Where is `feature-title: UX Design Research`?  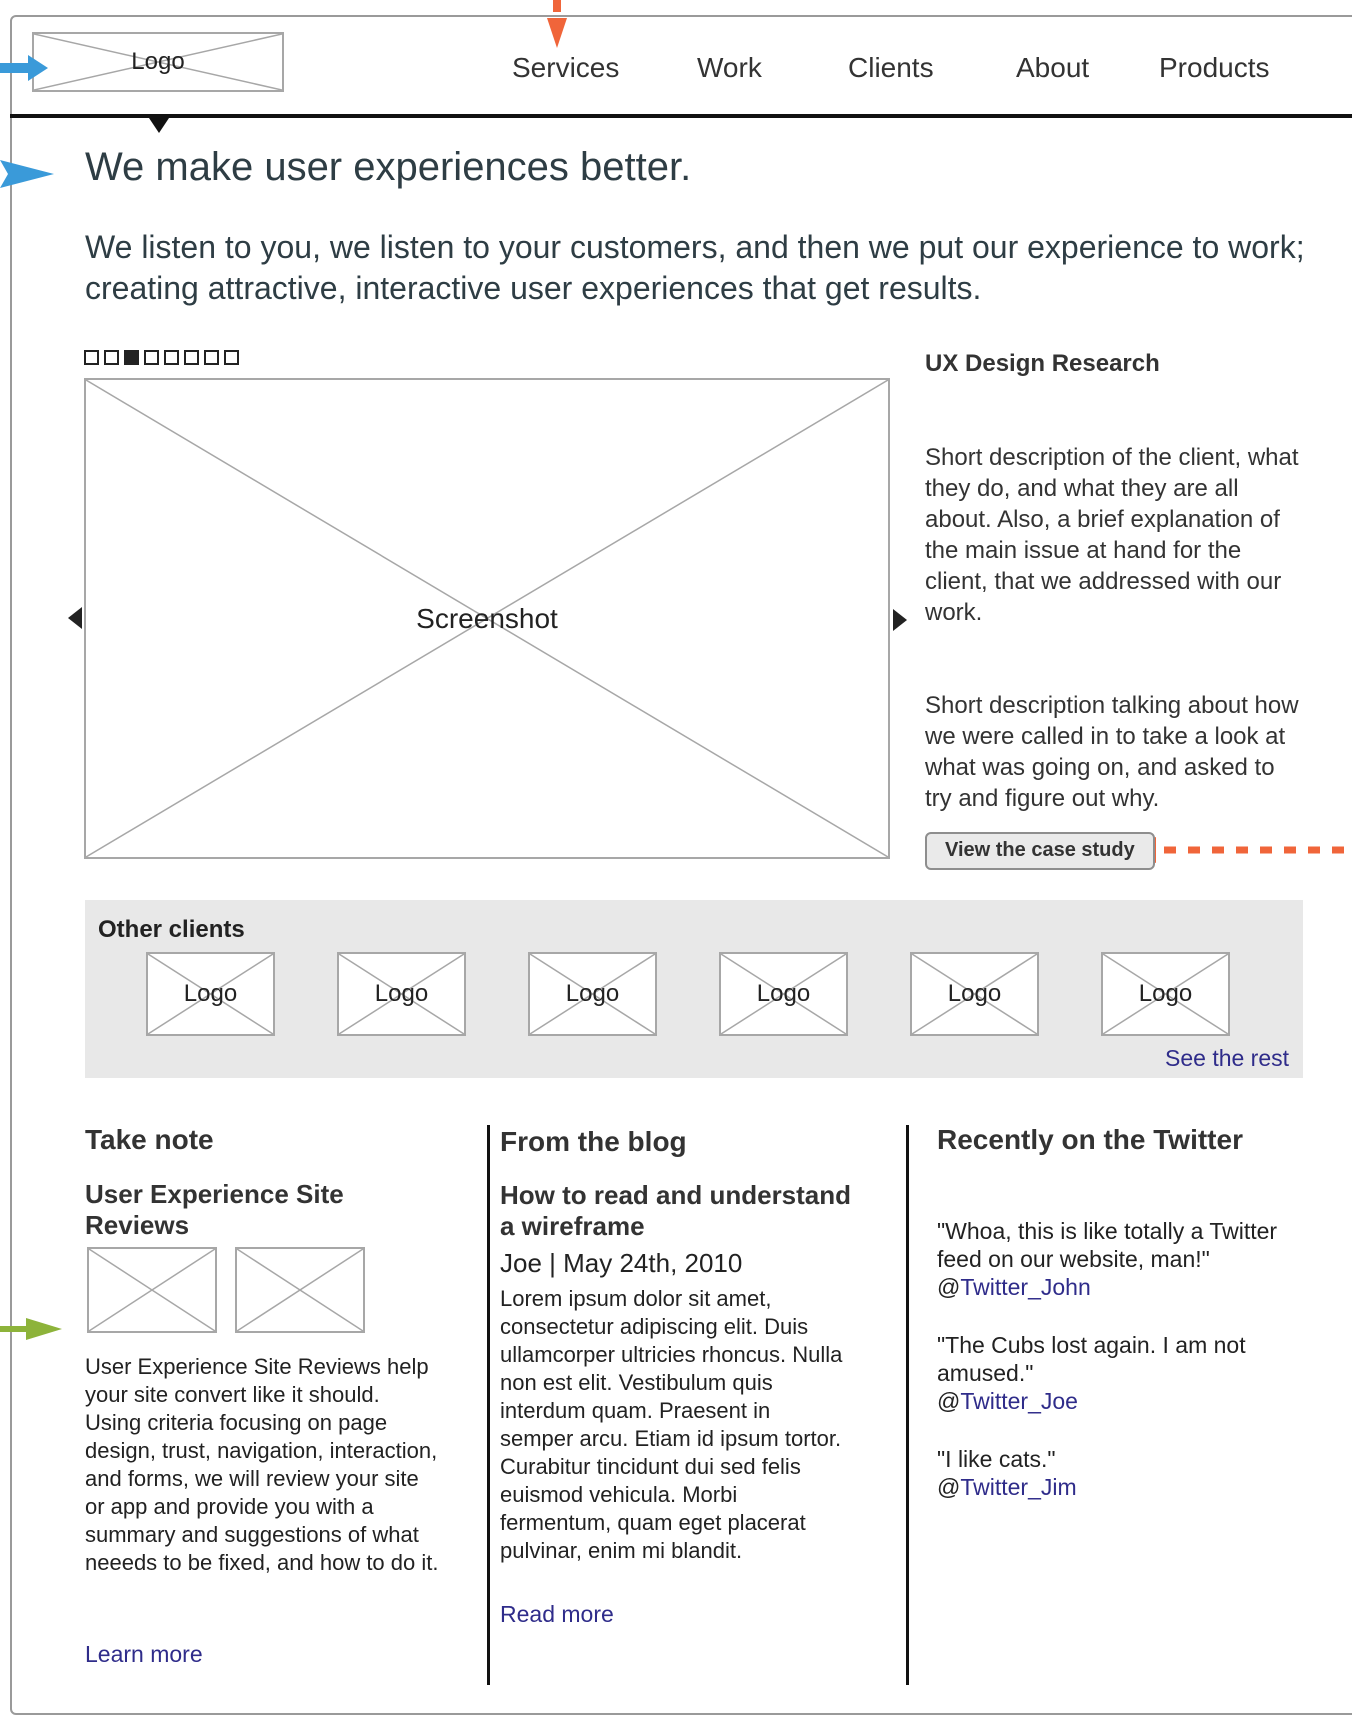 feature-title: UX Design Research is located at coordinates (1042, 363).